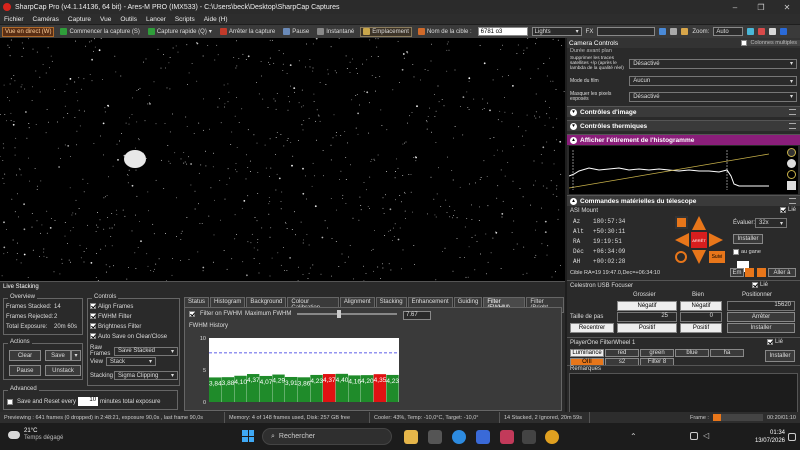 The image size is (800, 450). What do you see at coordinates (185, 19) in the screenshot?
I see `menu-scripts: Scripts` at bounding box center [185, 19].